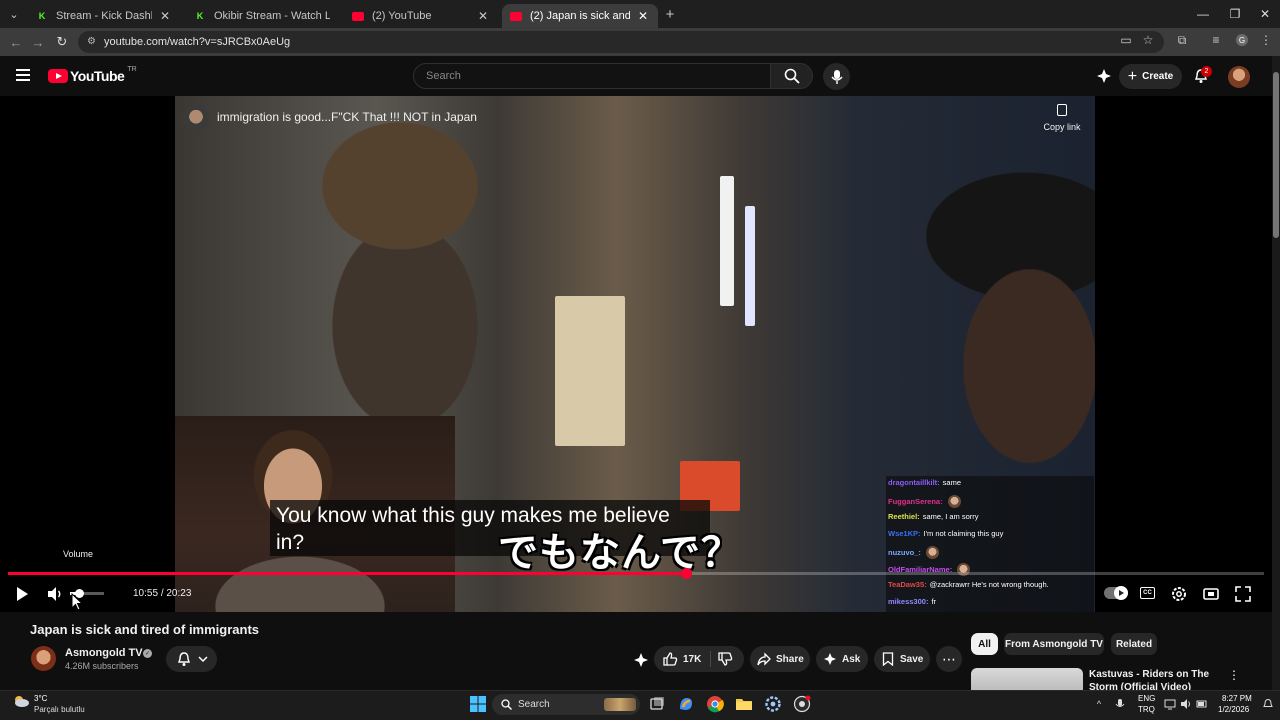 This screenshot has width=1280, height=720. Describe the element at coordinates (1182, 40) in the screenshot. I see `extensions-icon: ⧉` at that location.